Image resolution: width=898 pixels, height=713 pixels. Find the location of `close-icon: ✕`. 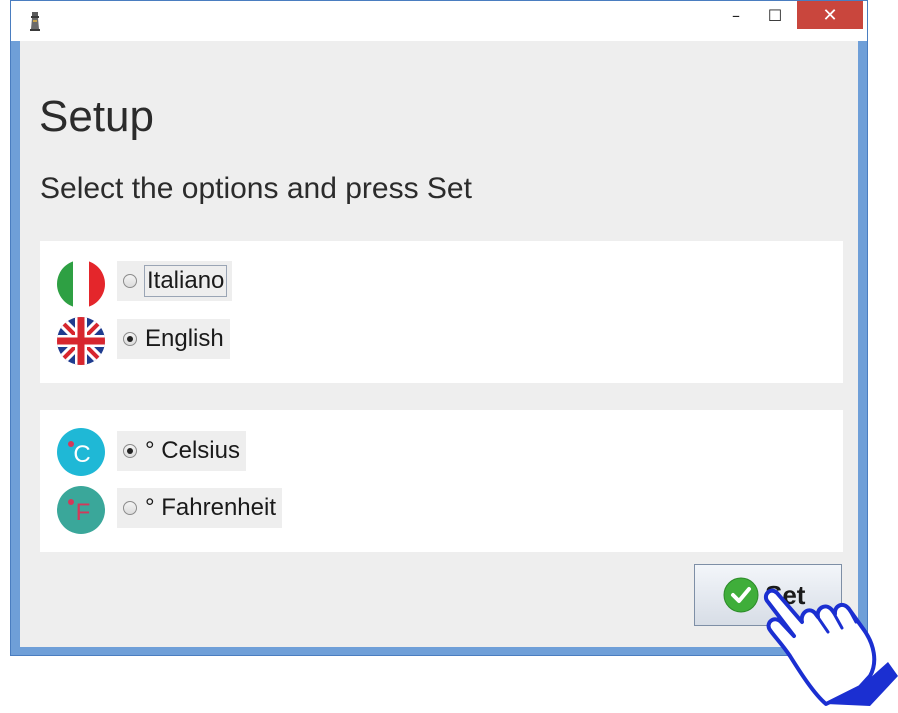

close-icon: ✕ is located at coordinates (830, 15).